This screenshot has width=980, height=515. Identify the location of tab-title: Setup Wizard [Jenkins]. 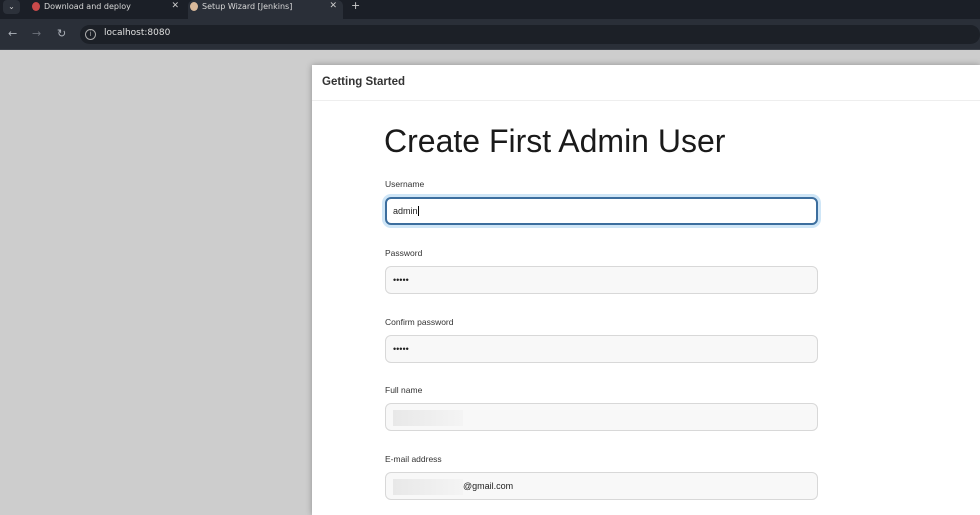
(247, 6).